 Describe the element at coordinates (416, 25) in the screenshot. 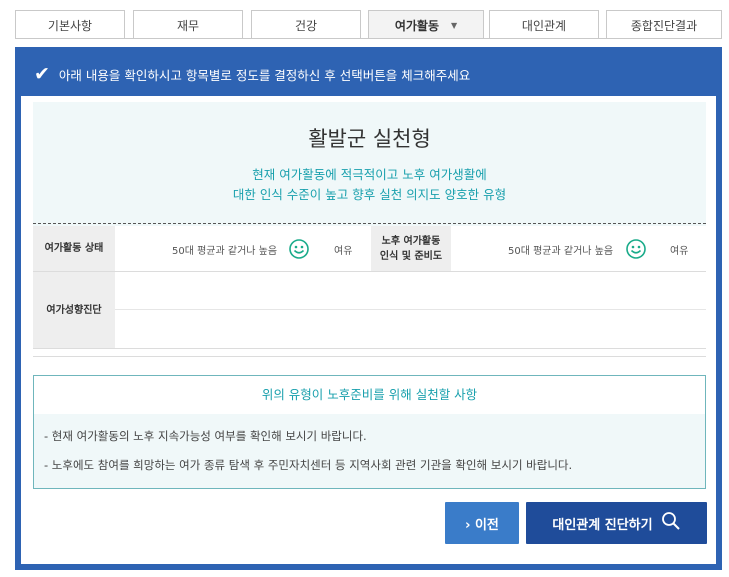

I see `tab-label: 여가활동` at that location.